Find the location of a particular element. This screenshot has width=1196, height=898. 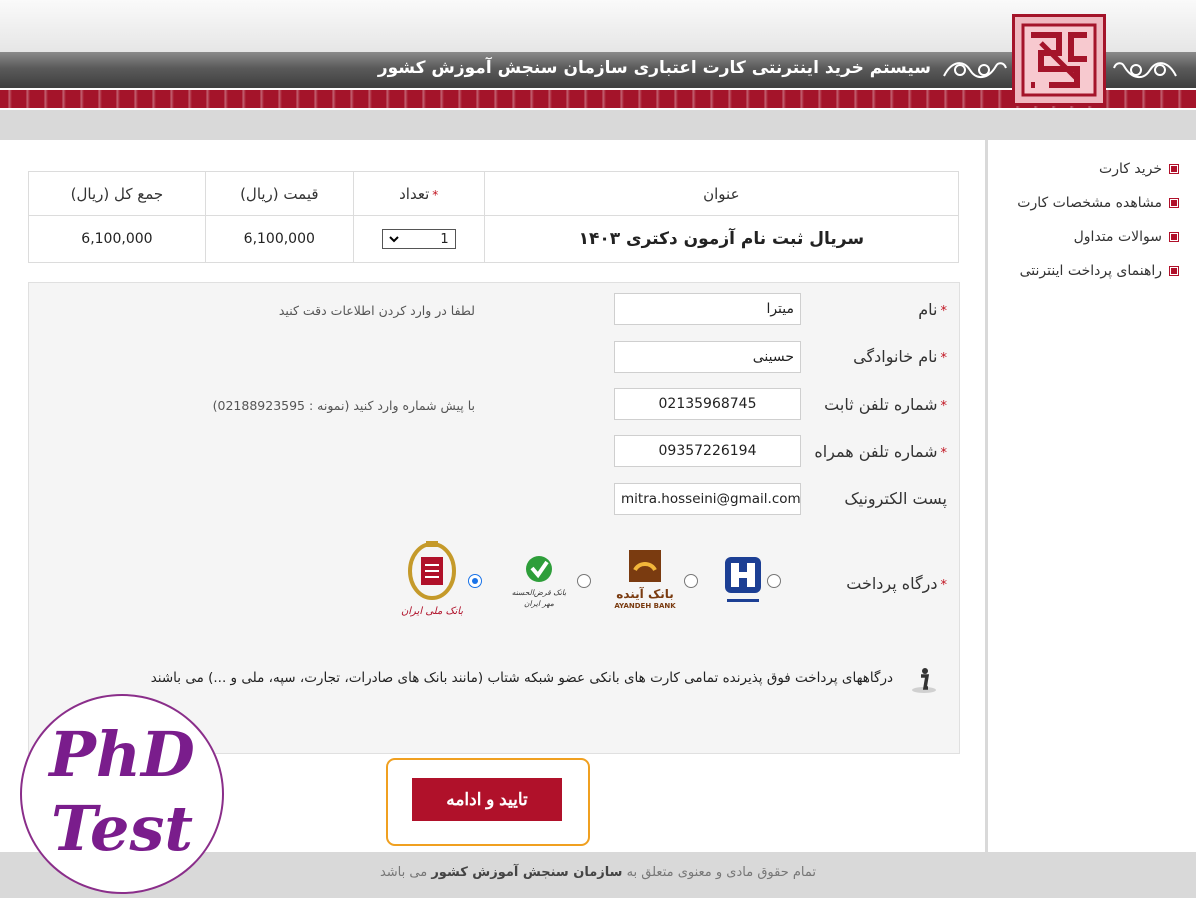

price-cell: 6,100,000 is located at coordinates (279, 239).